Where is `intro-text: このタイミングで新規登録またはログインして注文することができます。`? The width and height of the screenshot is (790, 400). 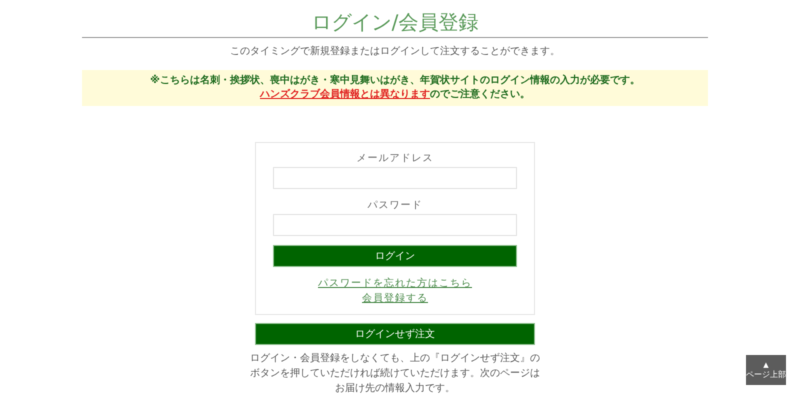
intro-text: このタイミングで新規登録またはログインして注文することができます。 is located at coordinates (395, 51).